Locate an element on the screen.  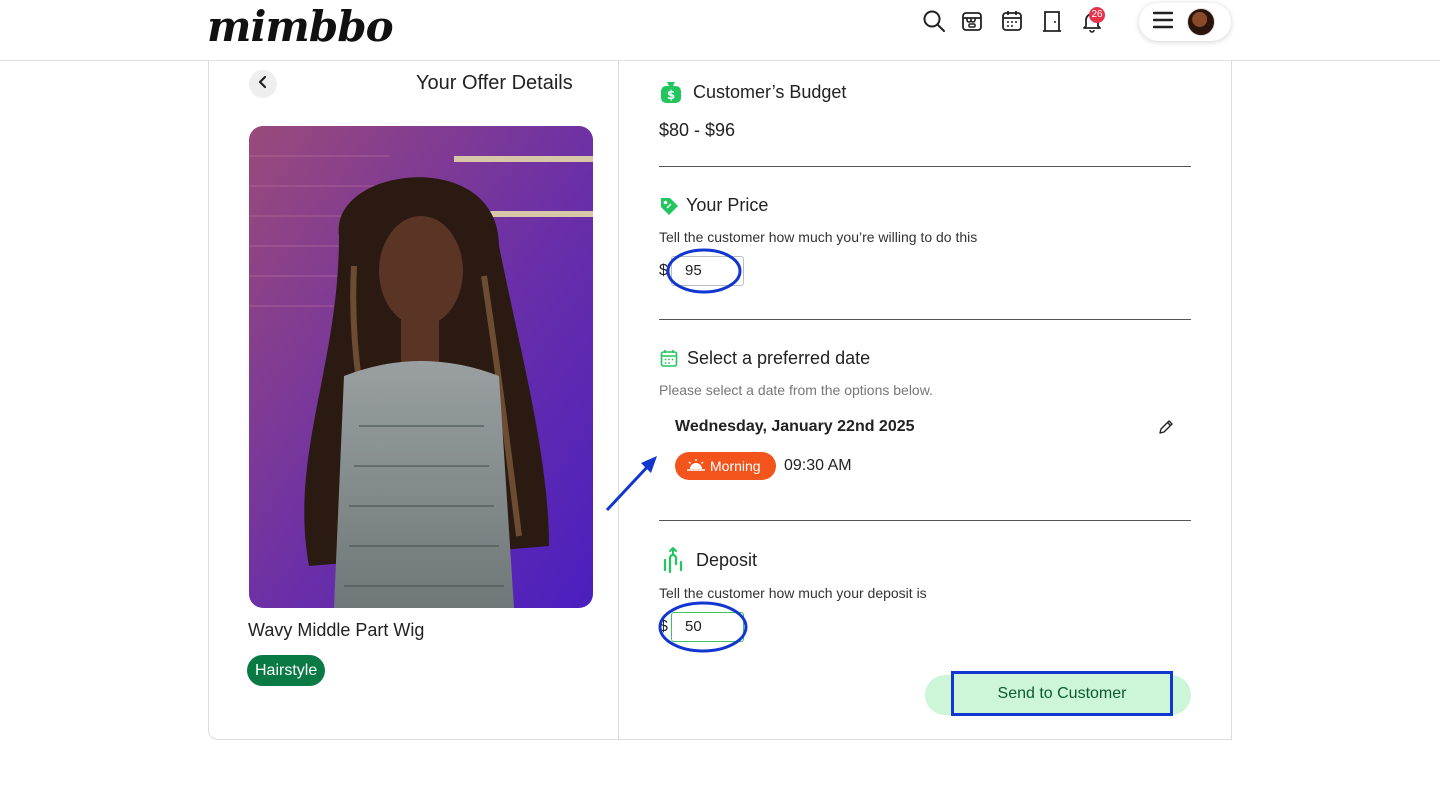
account-menu-button is located at coordinates (1185, 22).